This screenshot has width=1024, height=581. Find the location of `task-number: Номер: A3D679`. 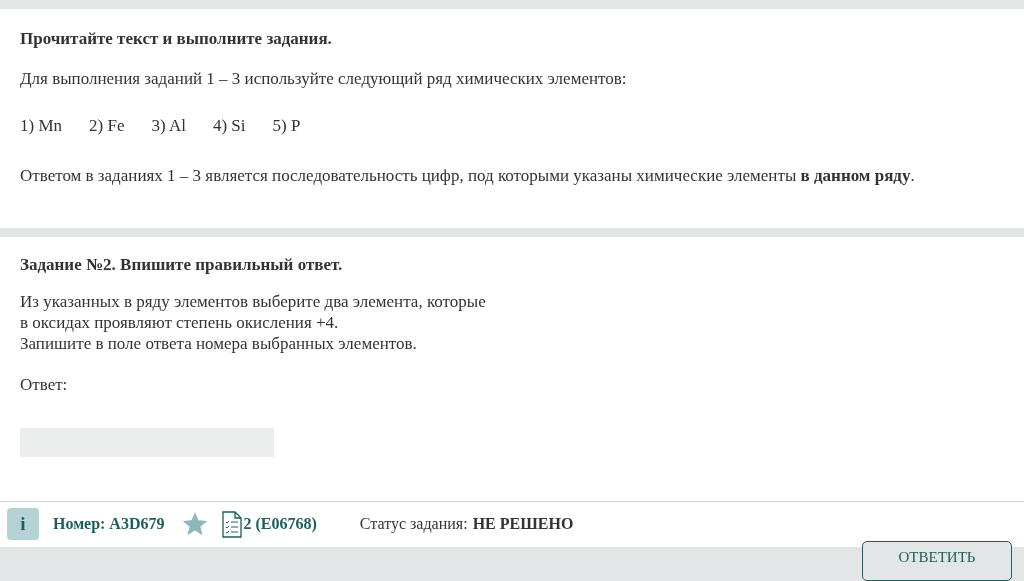

task-number: Номер: A3D679 is located at coordinates (109, 524).